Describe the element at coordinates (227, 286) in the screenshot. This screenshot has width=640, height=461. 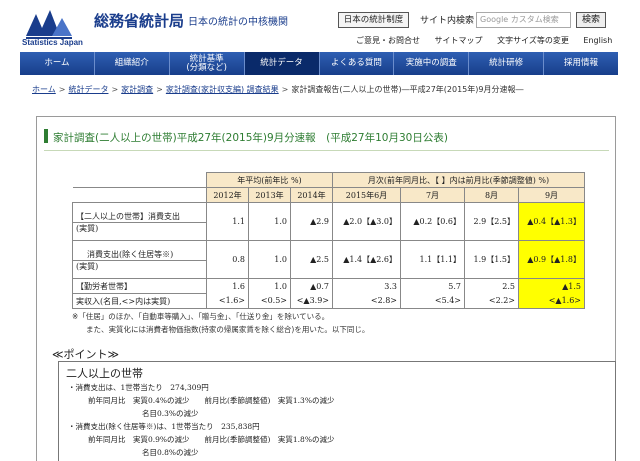
I see `table-cell: 1.6` at that location.